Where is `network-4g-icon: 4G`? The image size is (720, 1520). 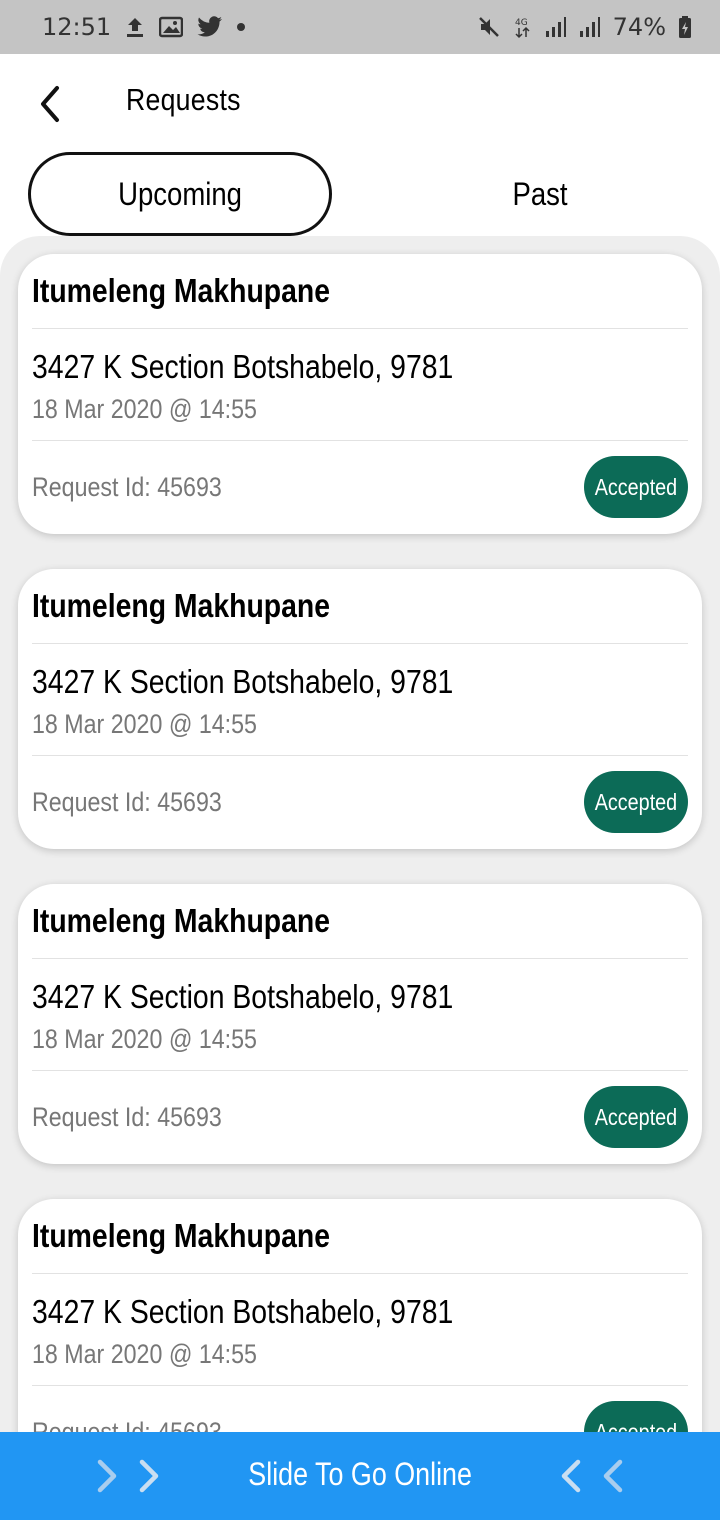
network-4g-icon: 4G is located at coordinates (523, 27).